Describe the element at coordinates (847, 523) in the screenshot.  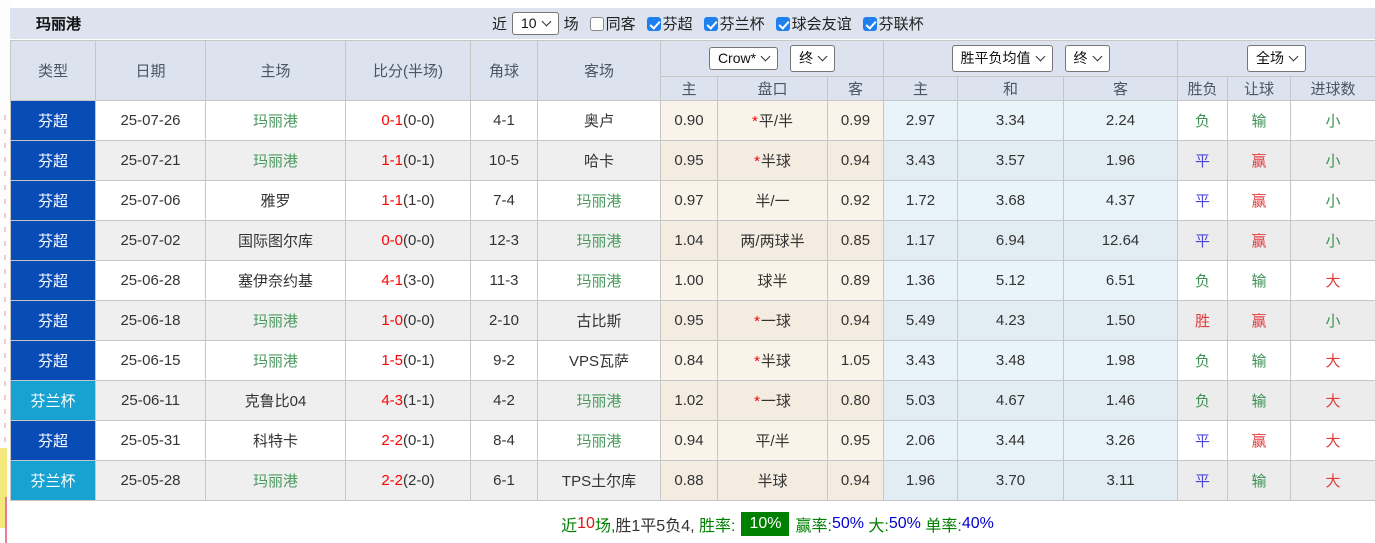
I see `footer-segment: 50%` at that location.